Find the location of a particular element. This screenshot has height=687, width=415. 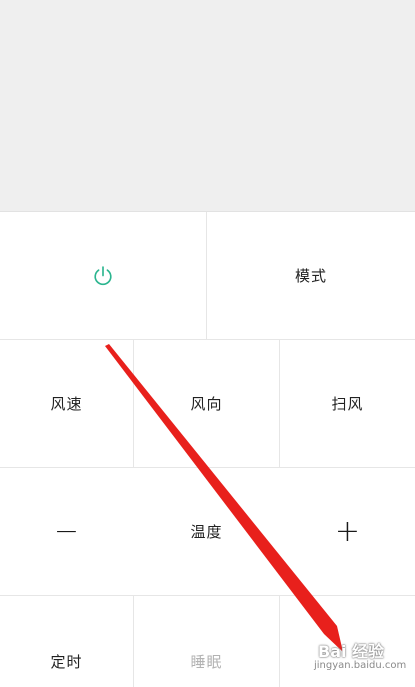

mode-label: 模式 is located at coordinates (310, 276).